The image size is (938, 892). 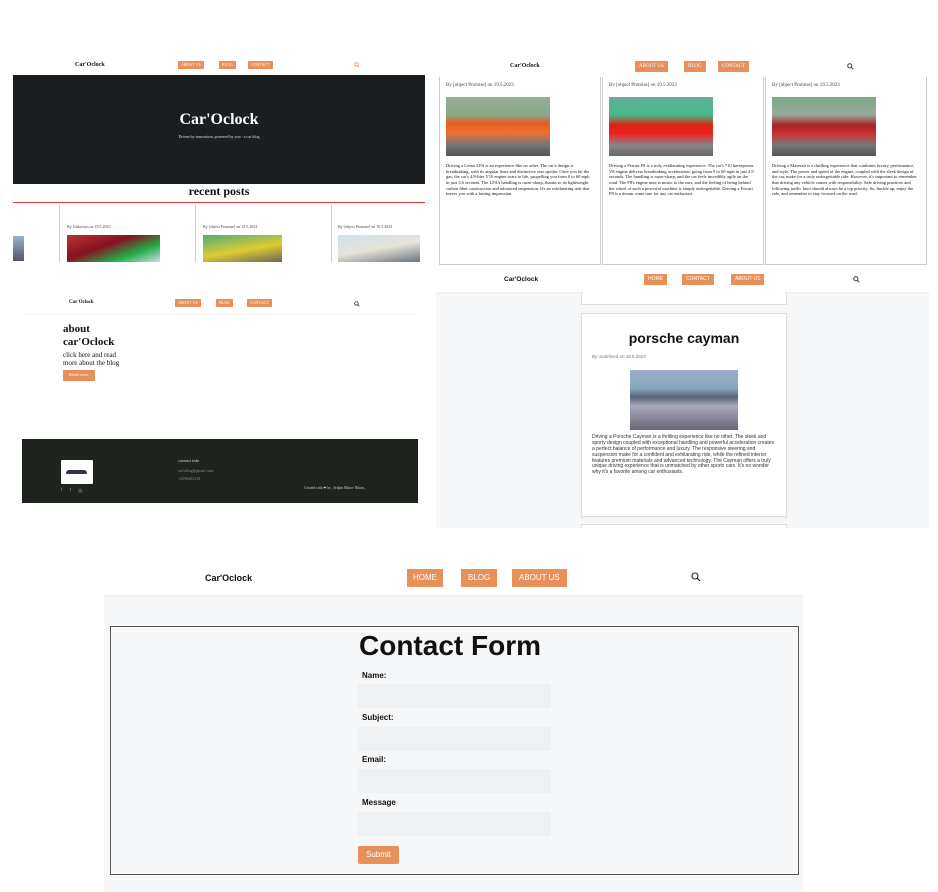 I want to click on contact-heading: contact info, so click(x=189, y=460).